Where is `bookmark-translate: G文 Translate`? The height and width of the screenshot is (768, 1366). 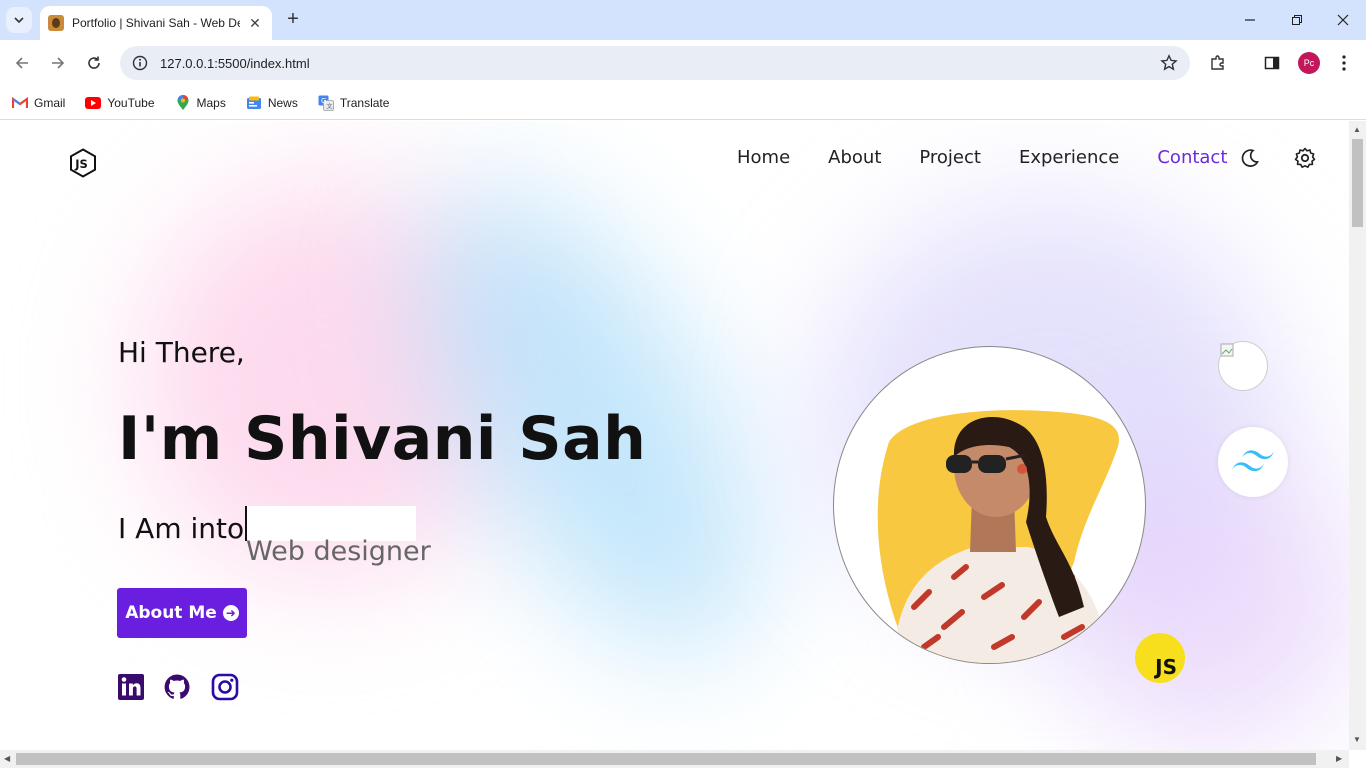
bookmark-translate: G文 Translate is located at coordinates (354, 103).